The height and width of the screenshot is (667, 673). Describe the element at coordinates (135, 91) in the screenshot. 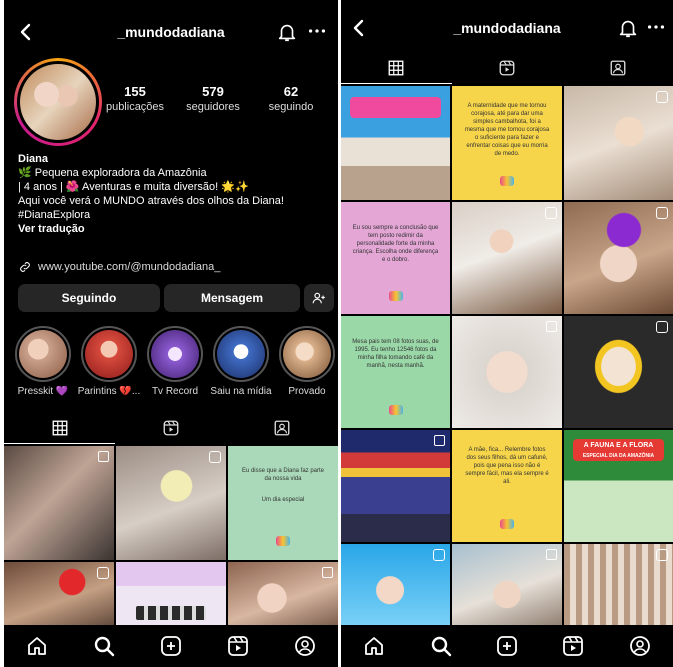

I see `stat-posts-value: 155` at that location.